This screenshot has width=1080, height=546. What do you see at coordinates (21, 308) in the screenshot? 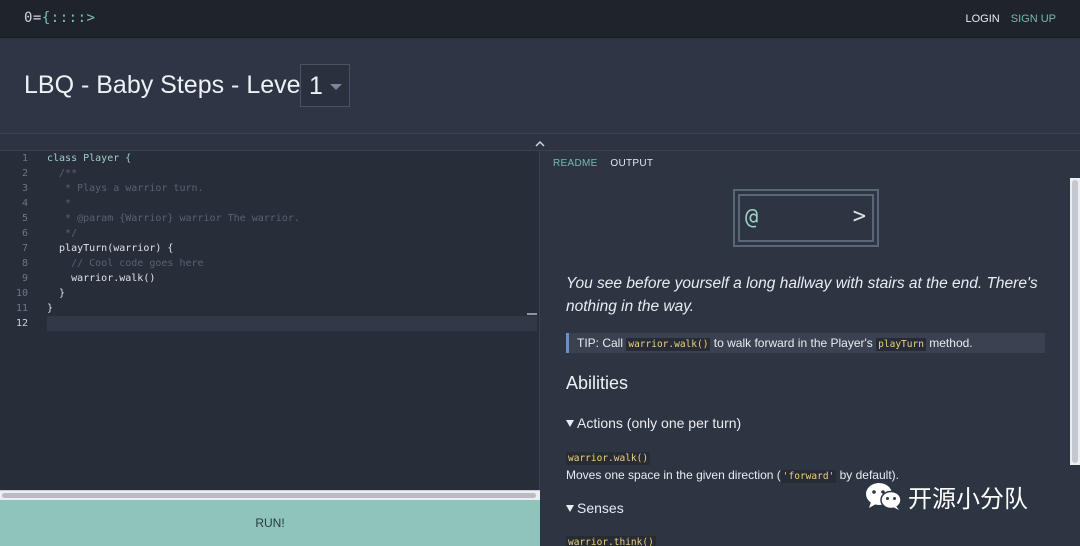
I see `line-number: 11` at bounding box center [21, 308].